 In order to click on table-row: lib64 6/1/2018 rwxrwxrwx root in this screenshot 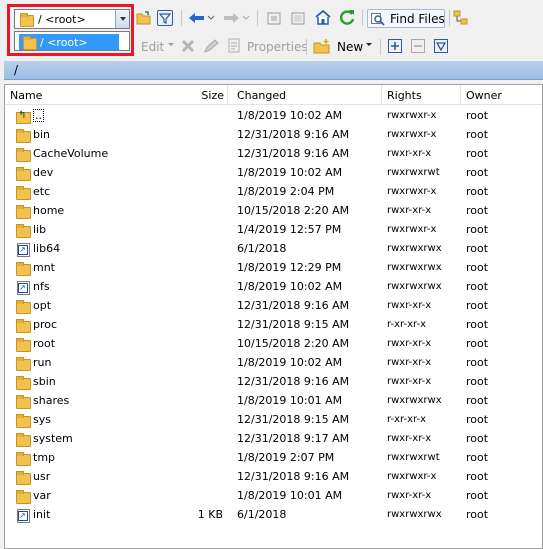, I will do `click(273, 248)`.